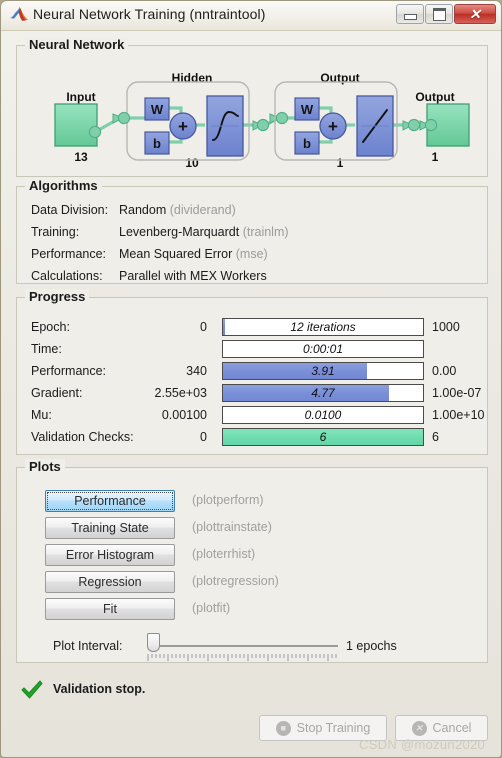  Describe the element at coordinates (457, 393) in the screenshot. I see `progress-max: 1.00e-07` at that location.